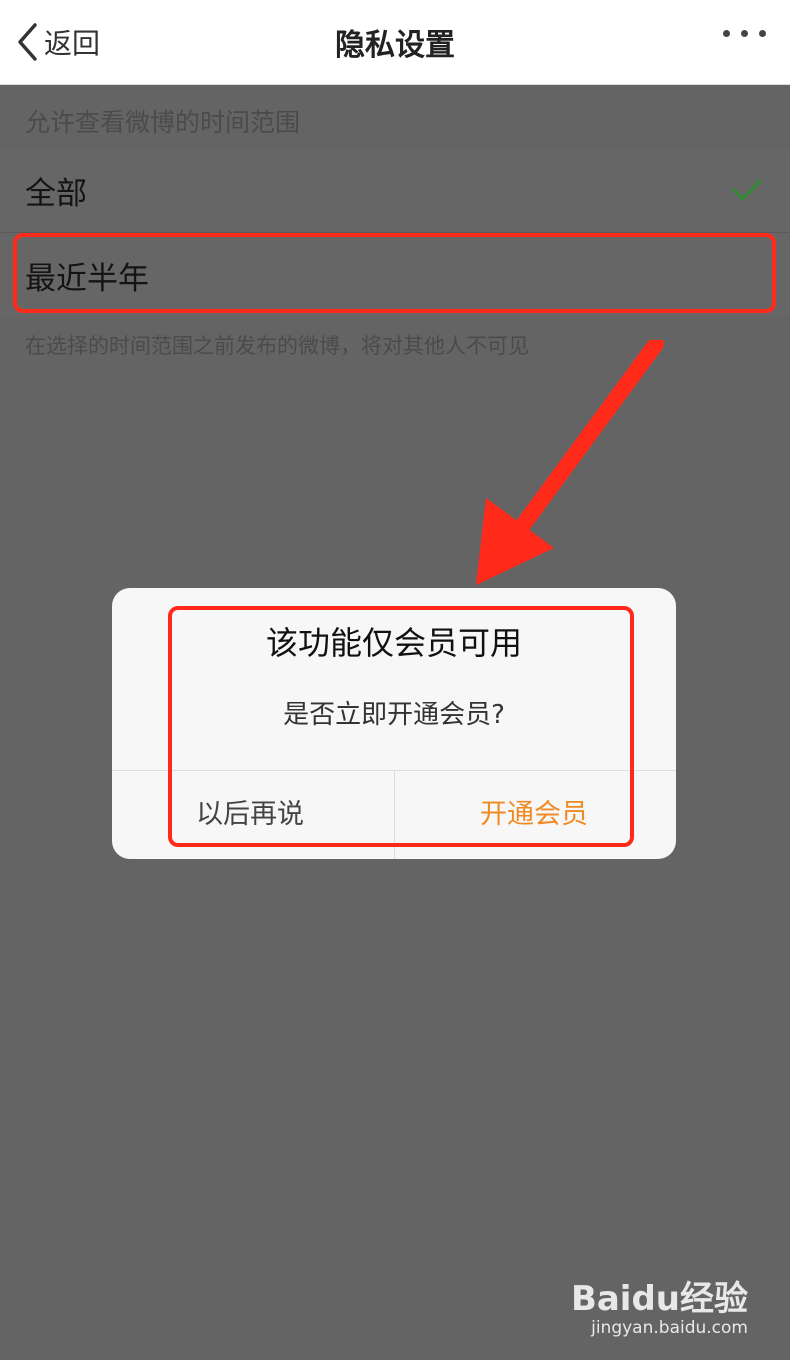  I want to click on open-membership-button: 开通会员, so click(535, 815).